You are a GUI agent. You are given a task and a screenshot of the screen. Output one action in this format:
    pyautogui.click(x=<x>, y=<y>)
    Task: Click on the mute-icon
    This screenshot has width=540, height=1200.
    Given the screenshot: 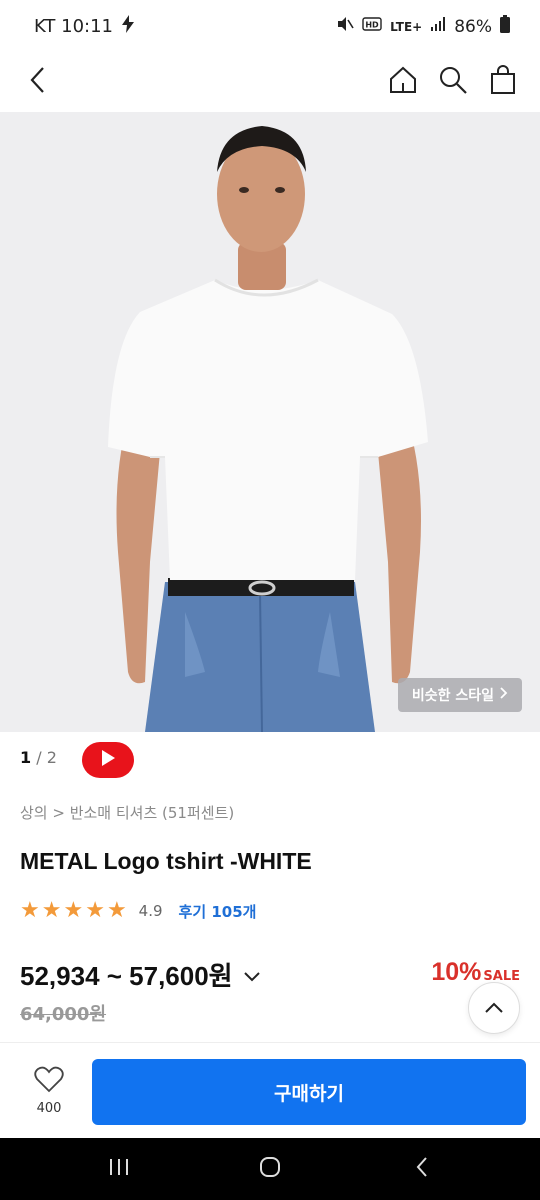 What is the action you would take?
    pyautogui.click(x=345, y=26)
    